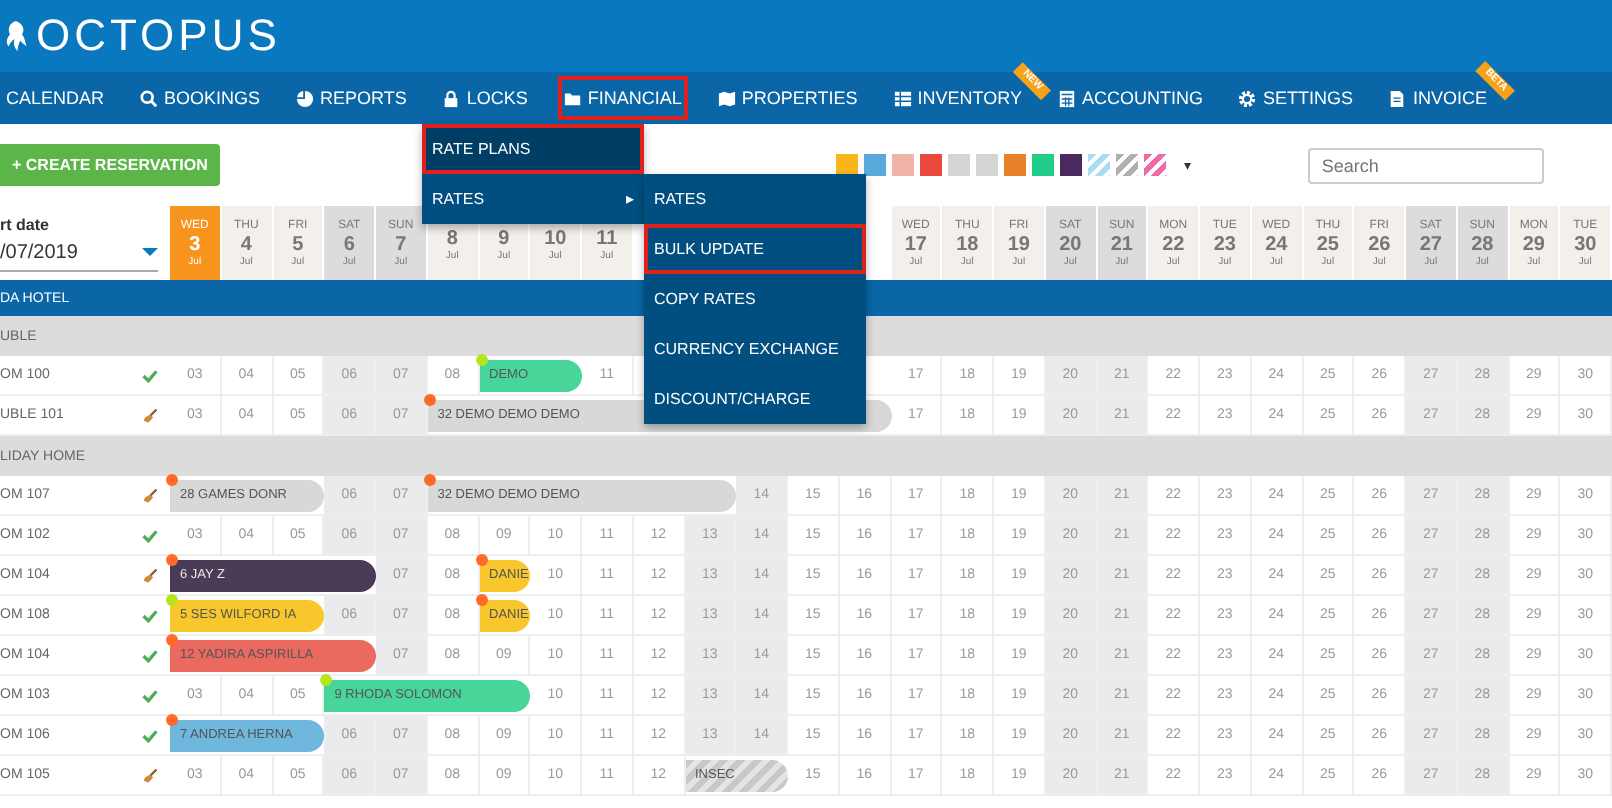 The height and width of the screenshot is (808, 1612). What do you see at coordinates (246, 245) in the screenshot?
I see `day-number: 4` at bounding box center [246, 245].